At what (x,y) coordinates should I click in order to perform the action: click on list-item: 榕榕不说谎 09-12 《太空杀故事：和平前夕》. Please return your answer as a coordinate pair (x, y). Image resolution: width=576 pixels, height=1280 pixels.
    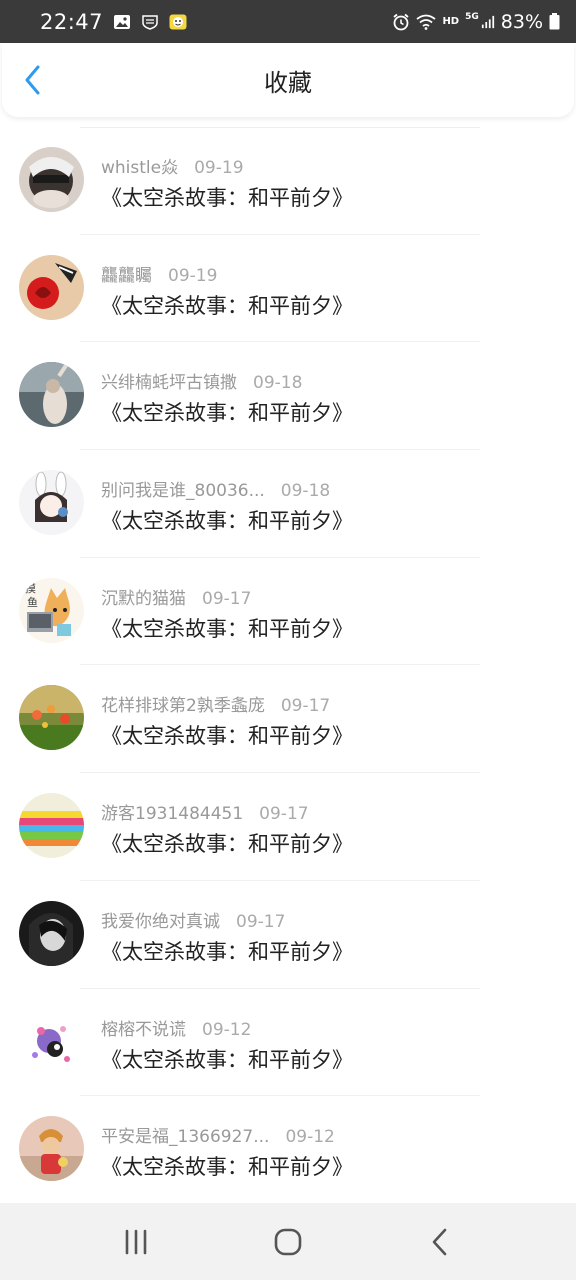
    Looking at the image, I should click on (288, 1043).